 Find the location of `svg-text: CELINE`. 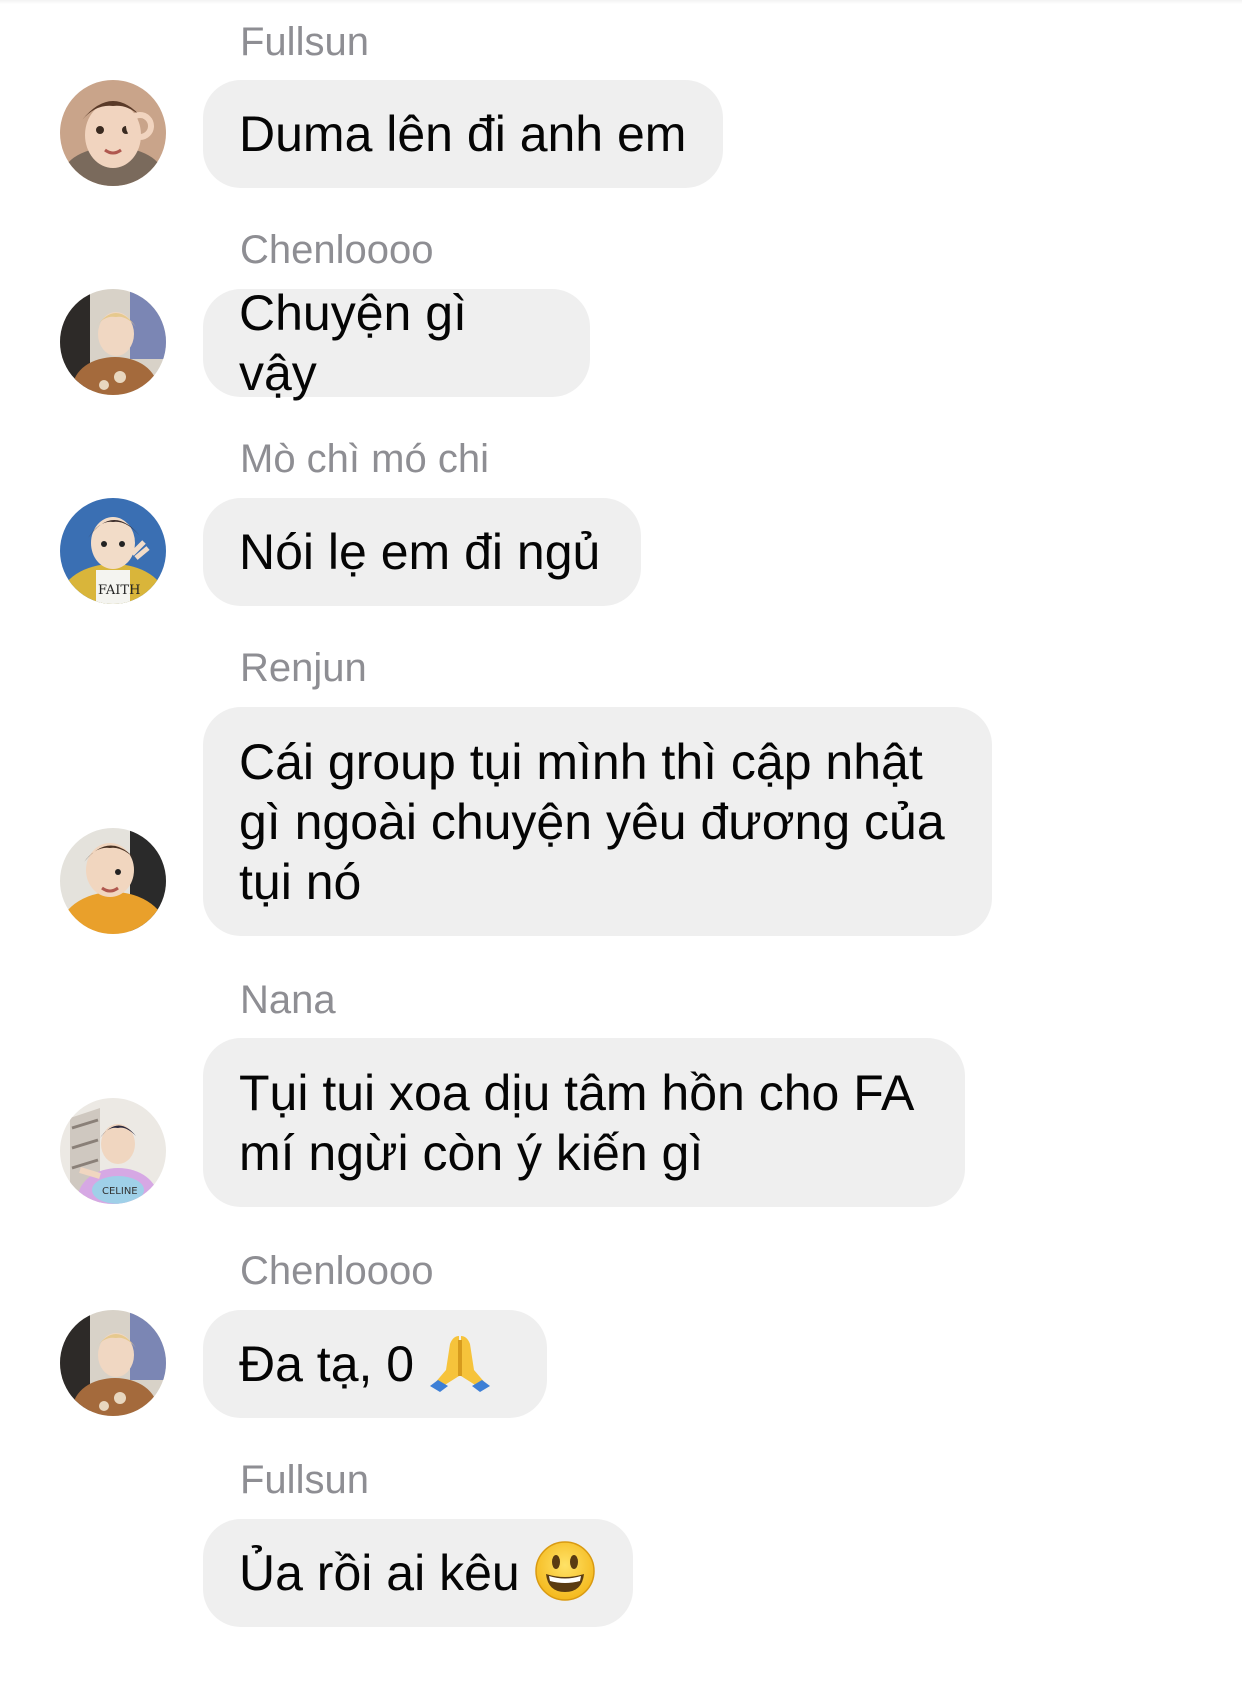

svg-text: CELINE is located at coordinates (120, 1191).